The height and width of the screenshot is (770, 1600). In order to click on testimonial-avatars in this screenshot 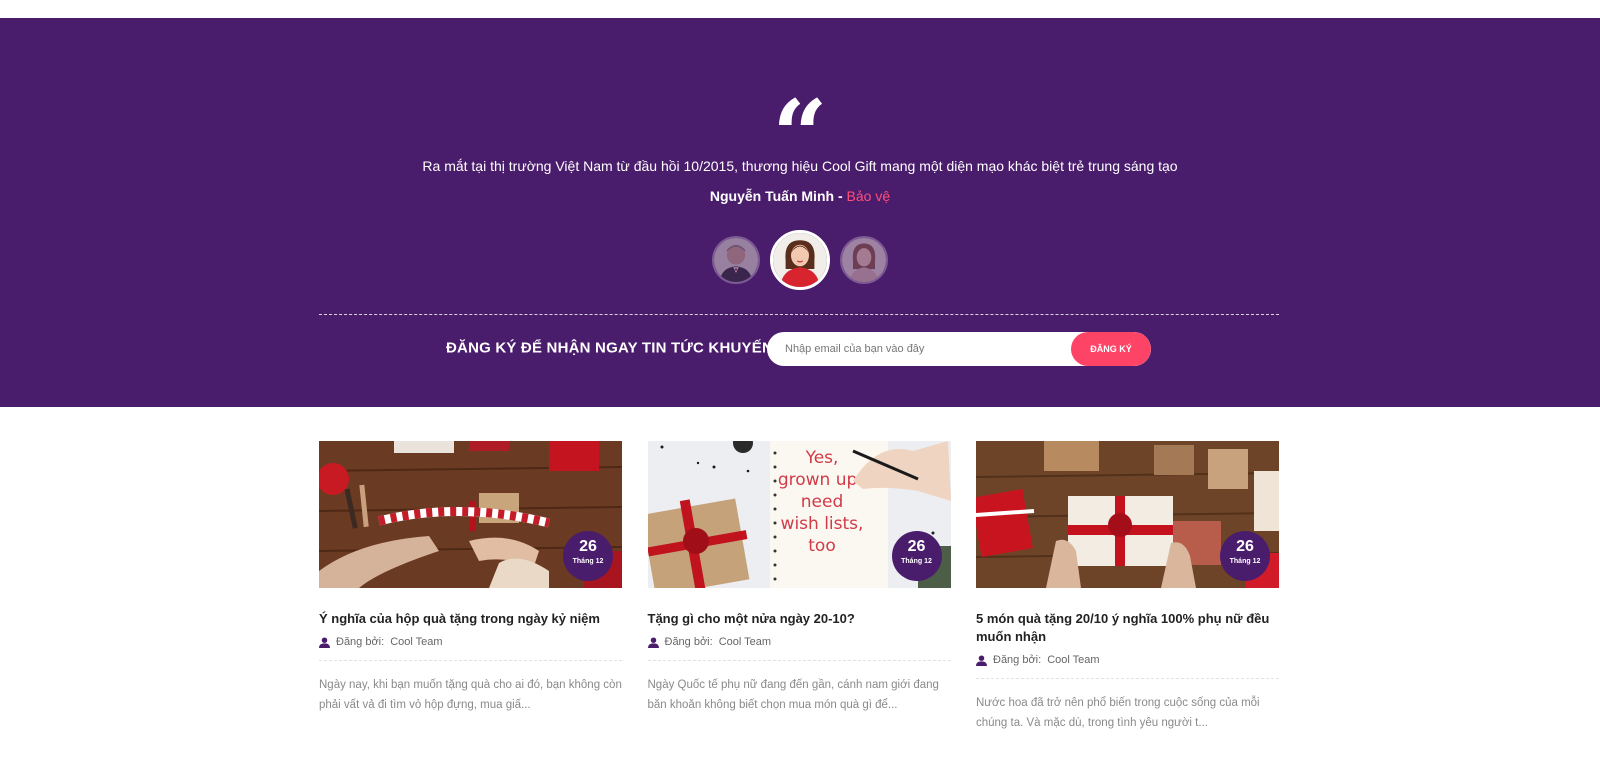, I will do `click(800, 260)`.